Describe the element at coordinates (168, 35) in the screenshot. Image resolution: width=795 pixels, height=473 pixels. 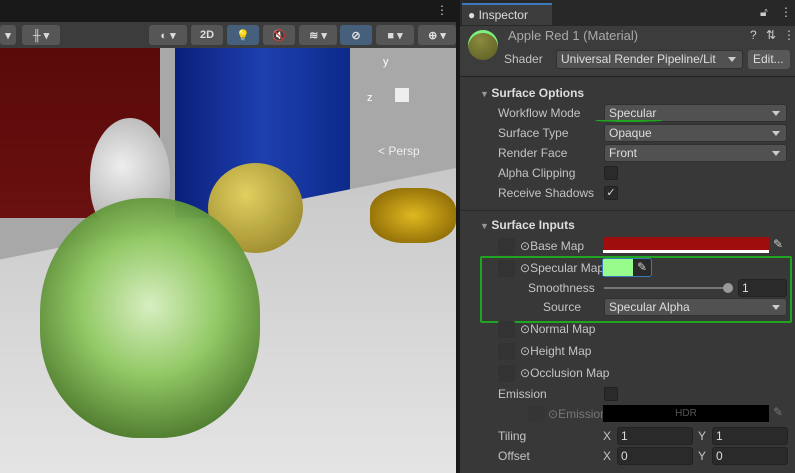
I see `shading-mode-button: ◐ ▾` at that location.